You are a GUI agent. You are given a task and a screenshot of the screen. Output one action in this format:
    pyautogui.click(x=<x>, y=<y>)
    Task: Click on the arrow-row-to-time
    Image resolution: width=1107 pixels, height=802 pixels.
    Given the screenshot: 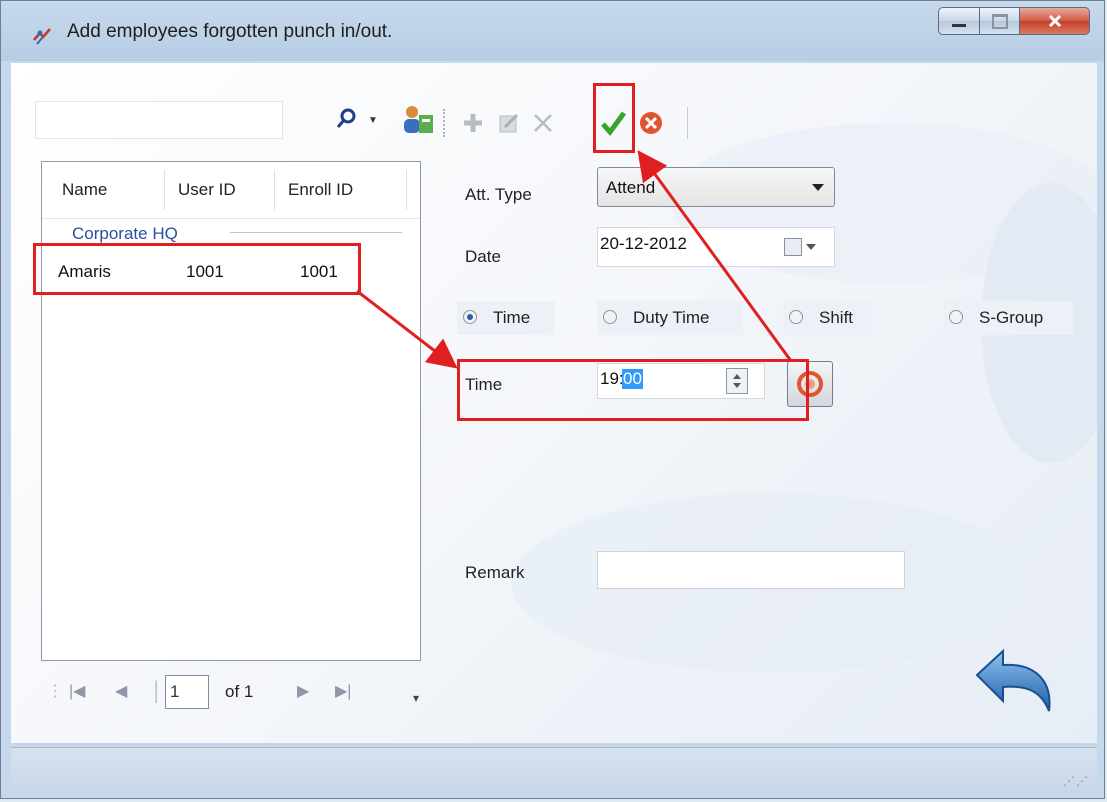 What is the action you would take?
    pyautogui.click(x=407, y=329)
    